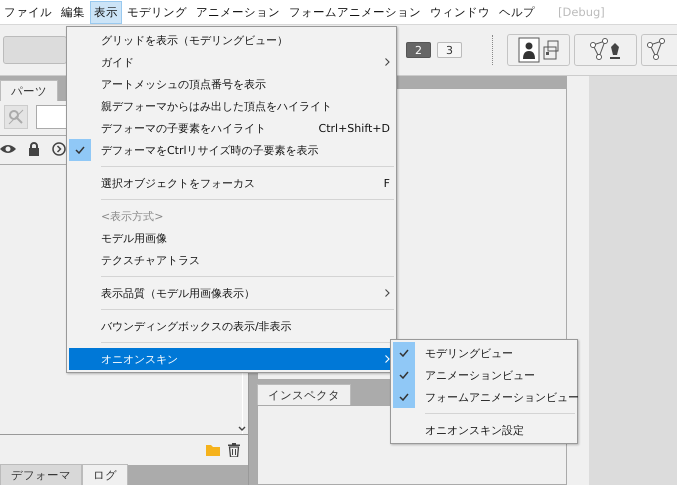 The height and width of the screenshot is (485, 677). What do you see at coordinates (238, 12) in the screenshot?
I see `menu-bar-item: アニメーション` at bounding box center [238, 12].